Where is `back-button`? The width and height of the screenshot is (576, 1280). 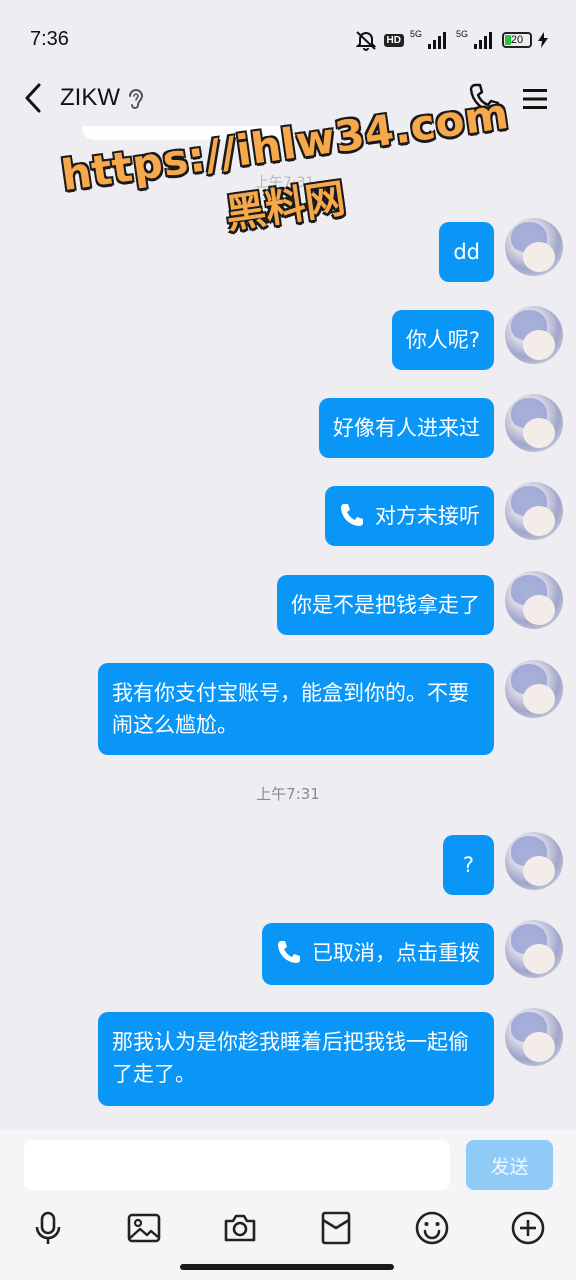
back-button is located at coordinates (33, 98).